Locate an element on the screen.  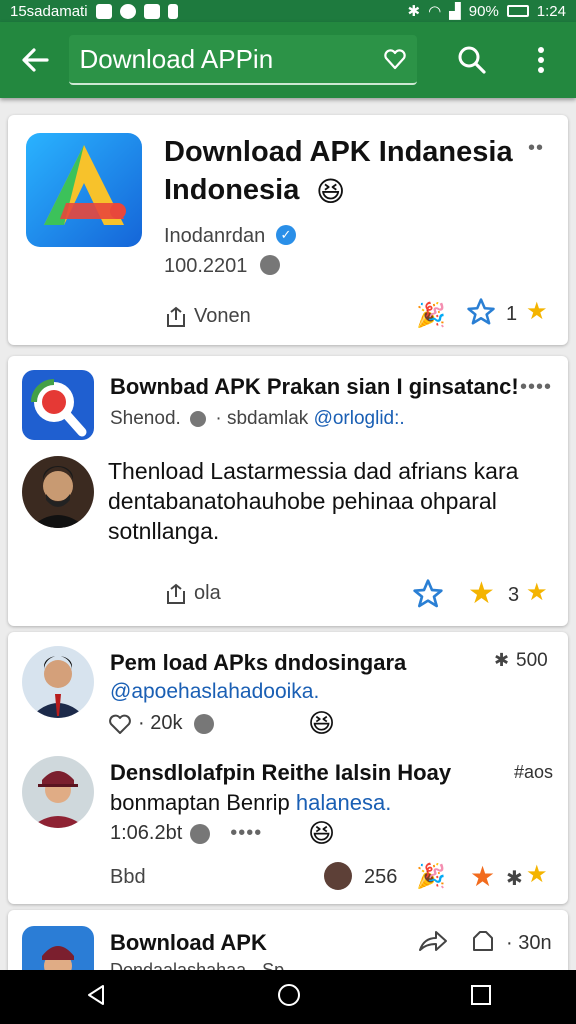
share-button is located at coordinates (484, 943).